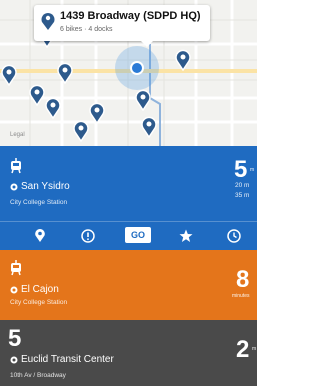  Describe the element at coordinates (17, 135) in the screenshot. I see `map-legal-link: Legal` at that location.